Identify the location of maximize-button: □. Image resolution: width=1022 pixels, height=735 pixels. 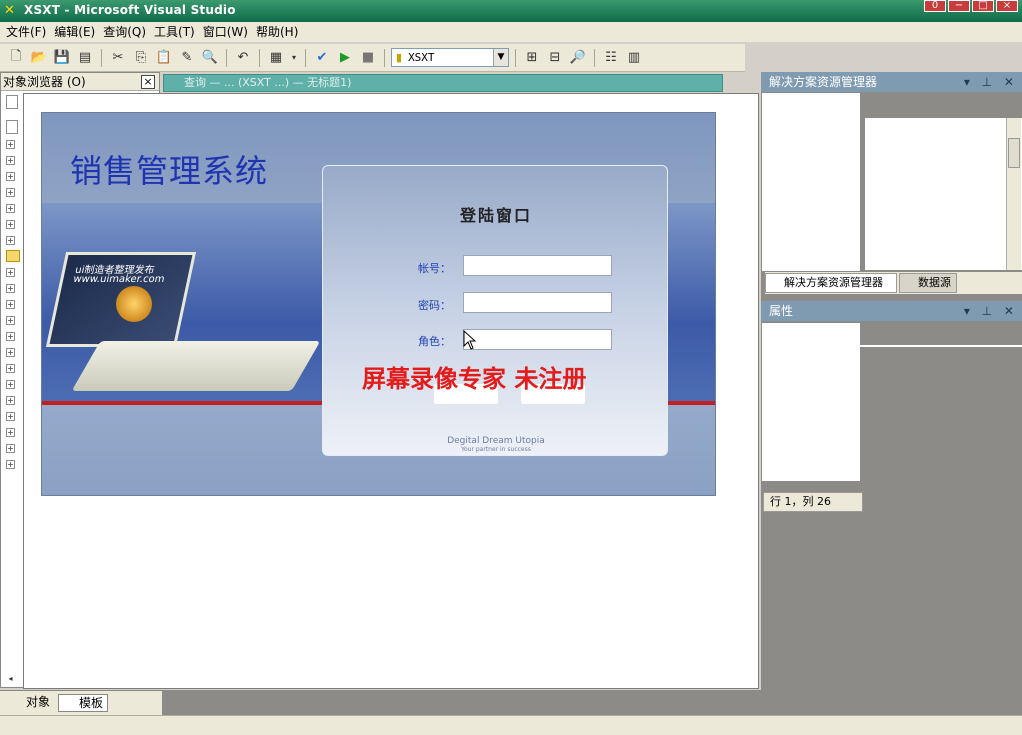
(983, 6).